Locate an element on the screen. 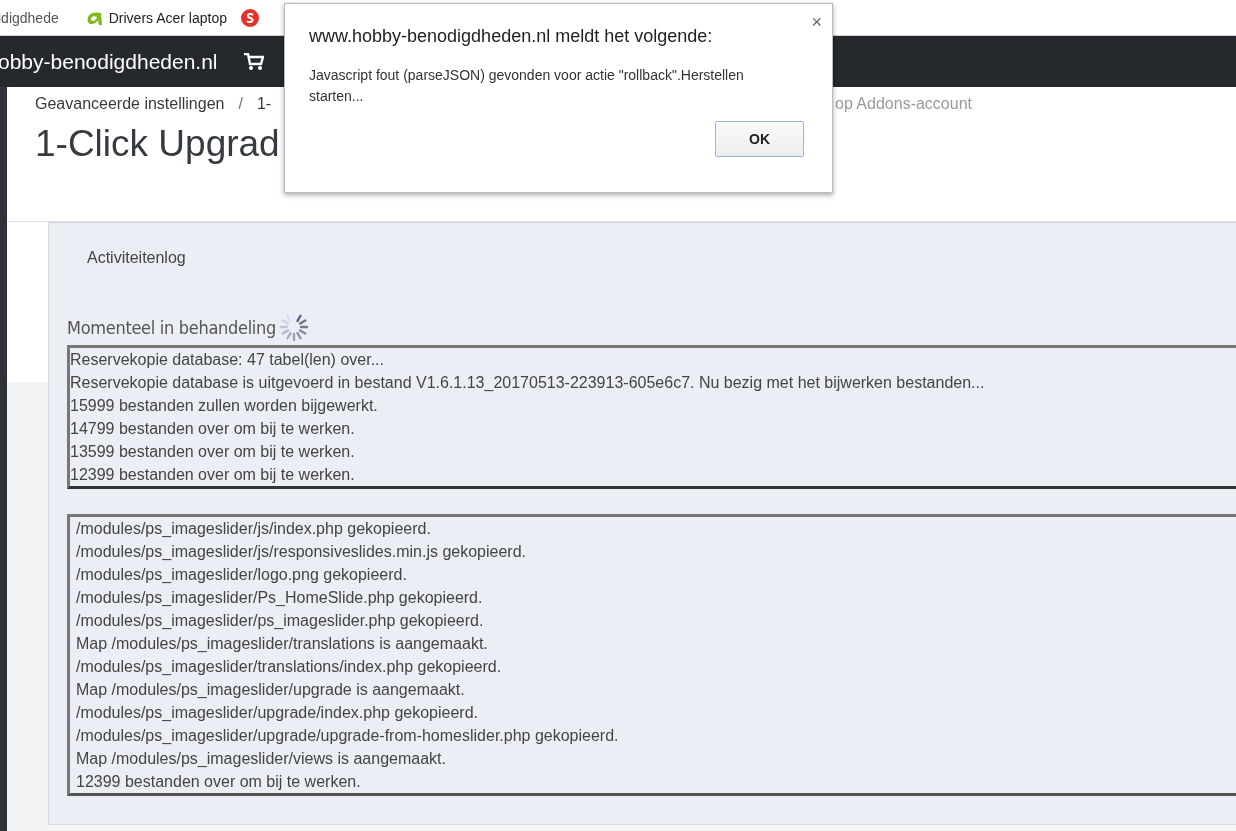 This screenshot has width=1236, height=831. log-line: /modules/ps_imageslider/logo.png gekopieerd. is located at coordinates (242, 575).